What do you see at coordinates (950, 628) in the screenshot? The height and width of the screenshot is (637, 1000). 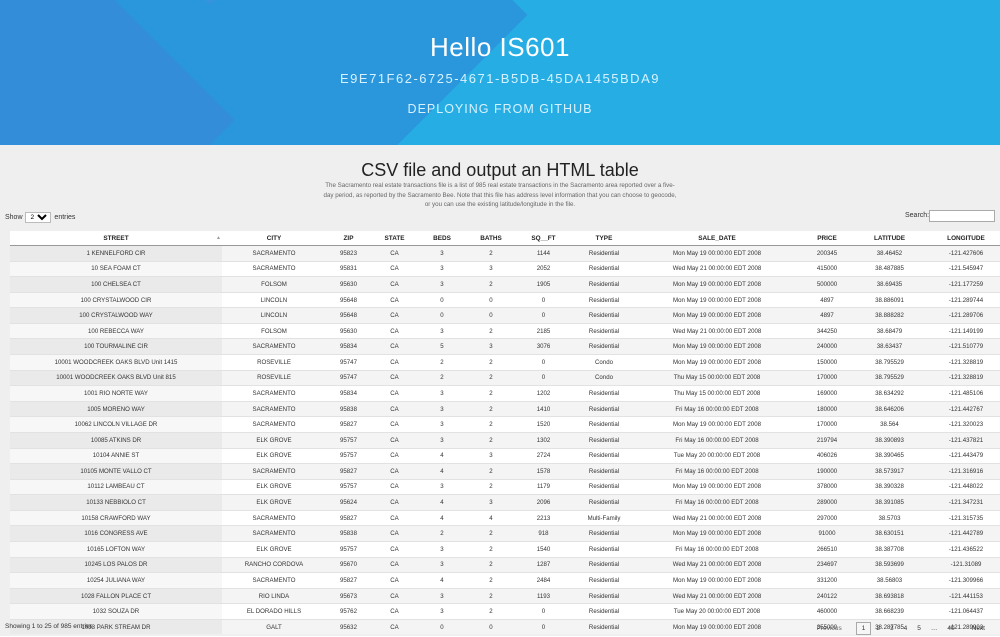 I see `pagination-page-button: 40` at bounding box center [950, 628].